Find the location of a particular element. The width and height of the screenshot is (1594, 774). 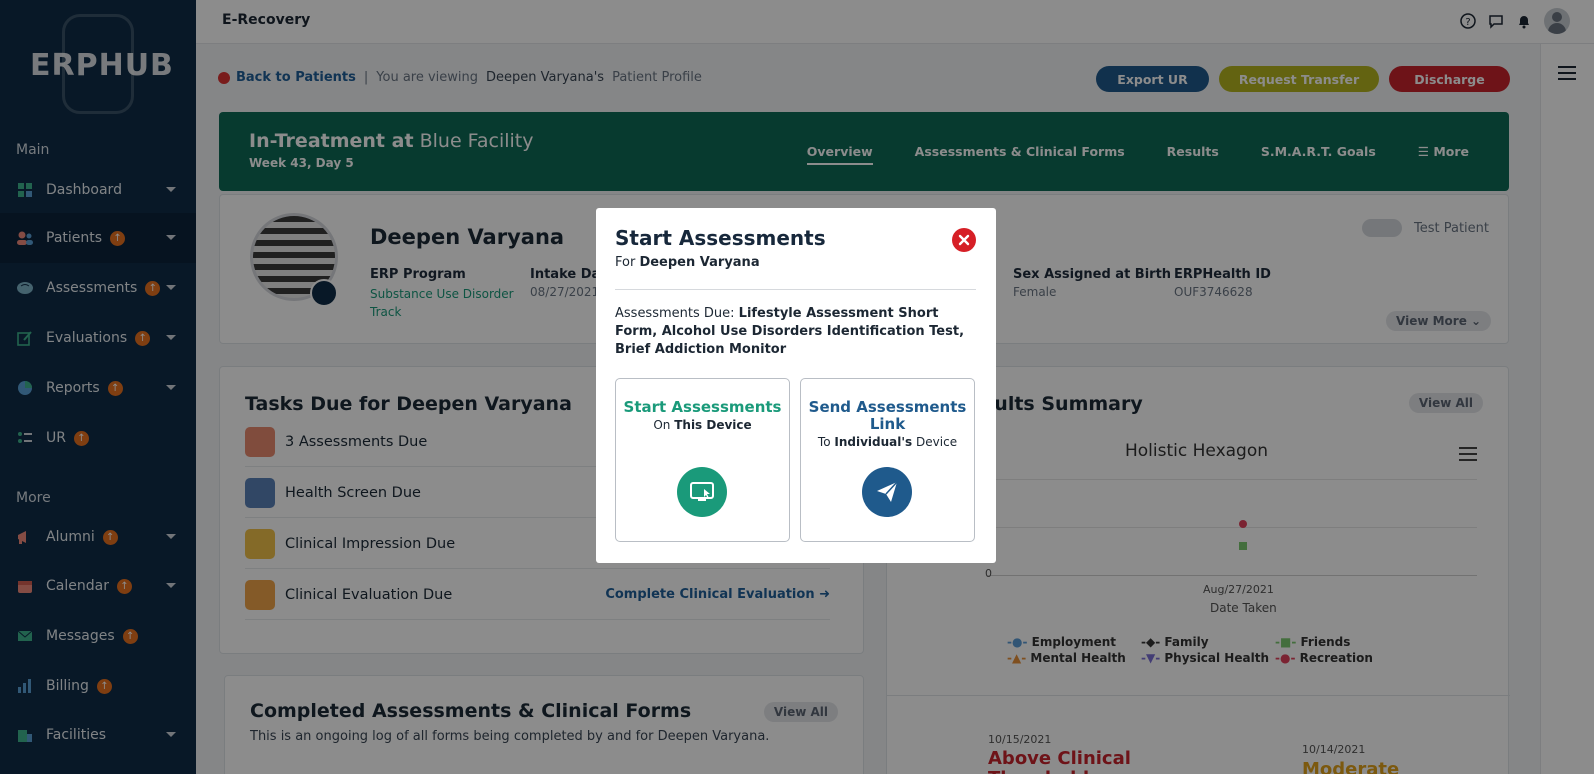

choice-subtitle: On This Device is located at coordinates (702, 425).